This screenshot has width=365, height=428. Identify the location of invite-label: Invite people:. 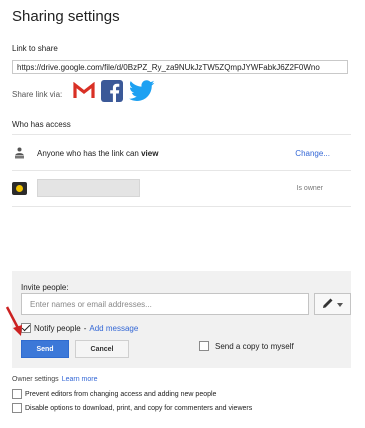
(45, 287).